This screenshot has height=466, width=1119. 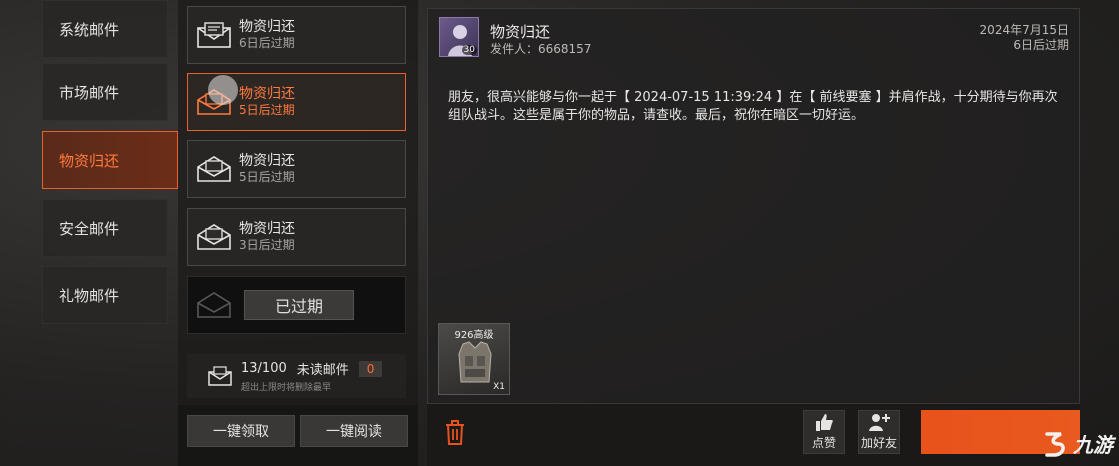 What do you see at coordinates (267, 245) in the screenshot?
I see `mail-expiry: 3日后过期` at bounding box center [267, 245].